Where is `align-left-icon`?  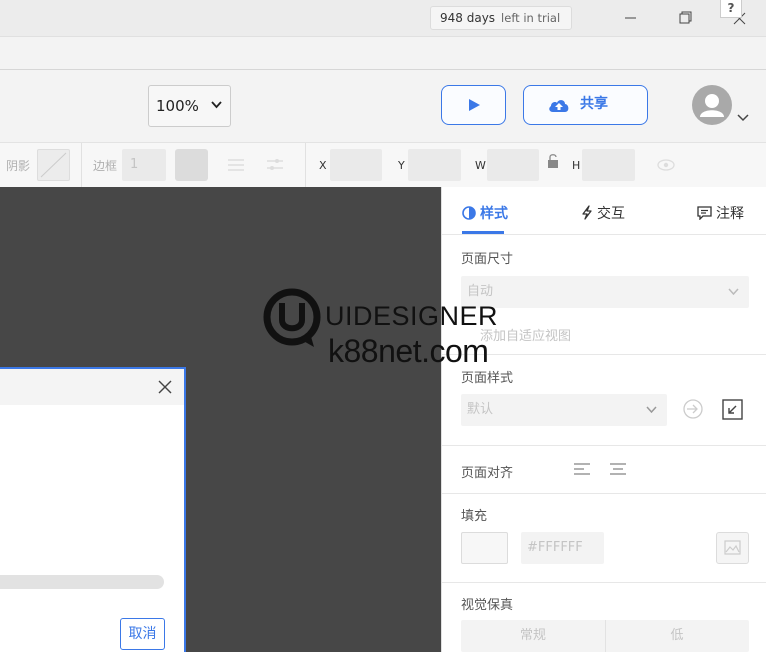 align-left-icon is located at coordinates (582, 469).